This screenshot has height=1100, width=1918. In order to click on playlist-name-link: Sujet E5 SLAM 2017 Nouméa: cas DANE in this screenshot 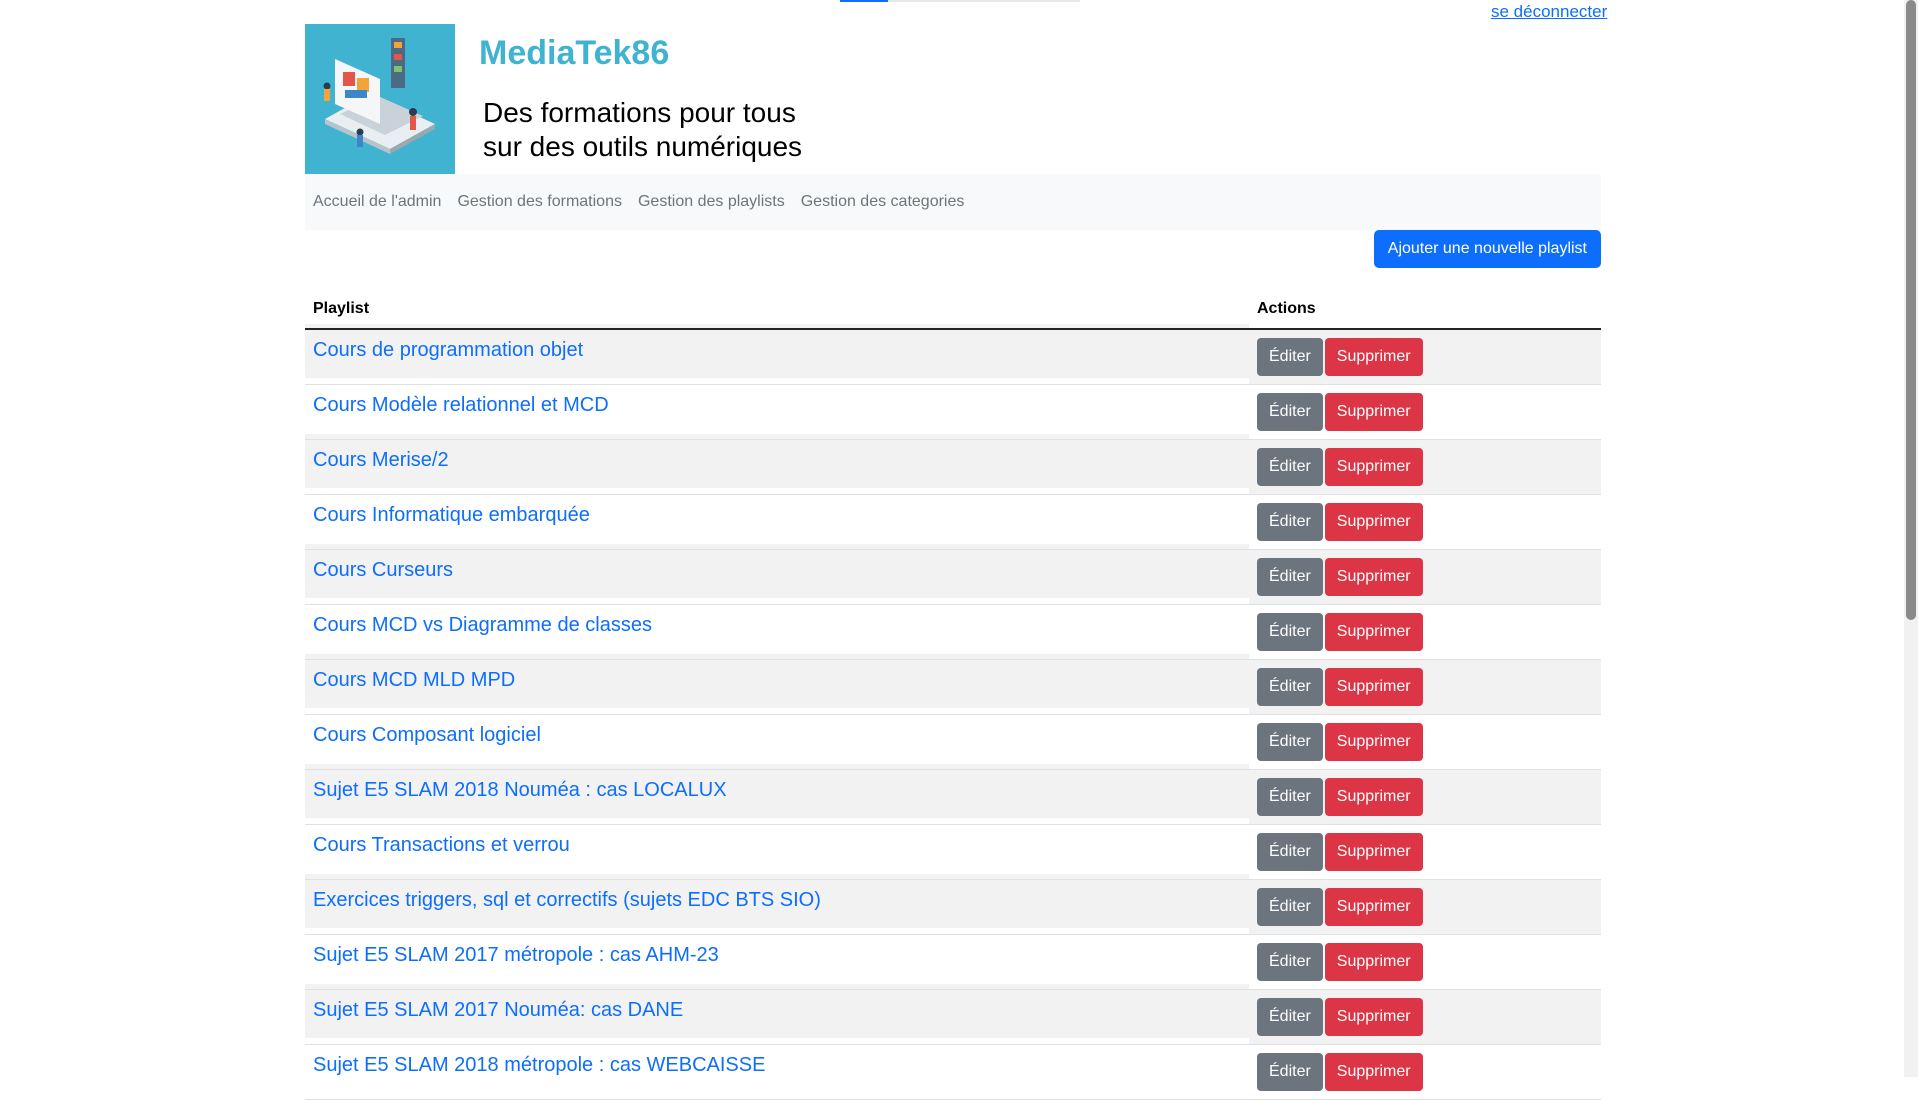, I will do `click(777, 1010)`.